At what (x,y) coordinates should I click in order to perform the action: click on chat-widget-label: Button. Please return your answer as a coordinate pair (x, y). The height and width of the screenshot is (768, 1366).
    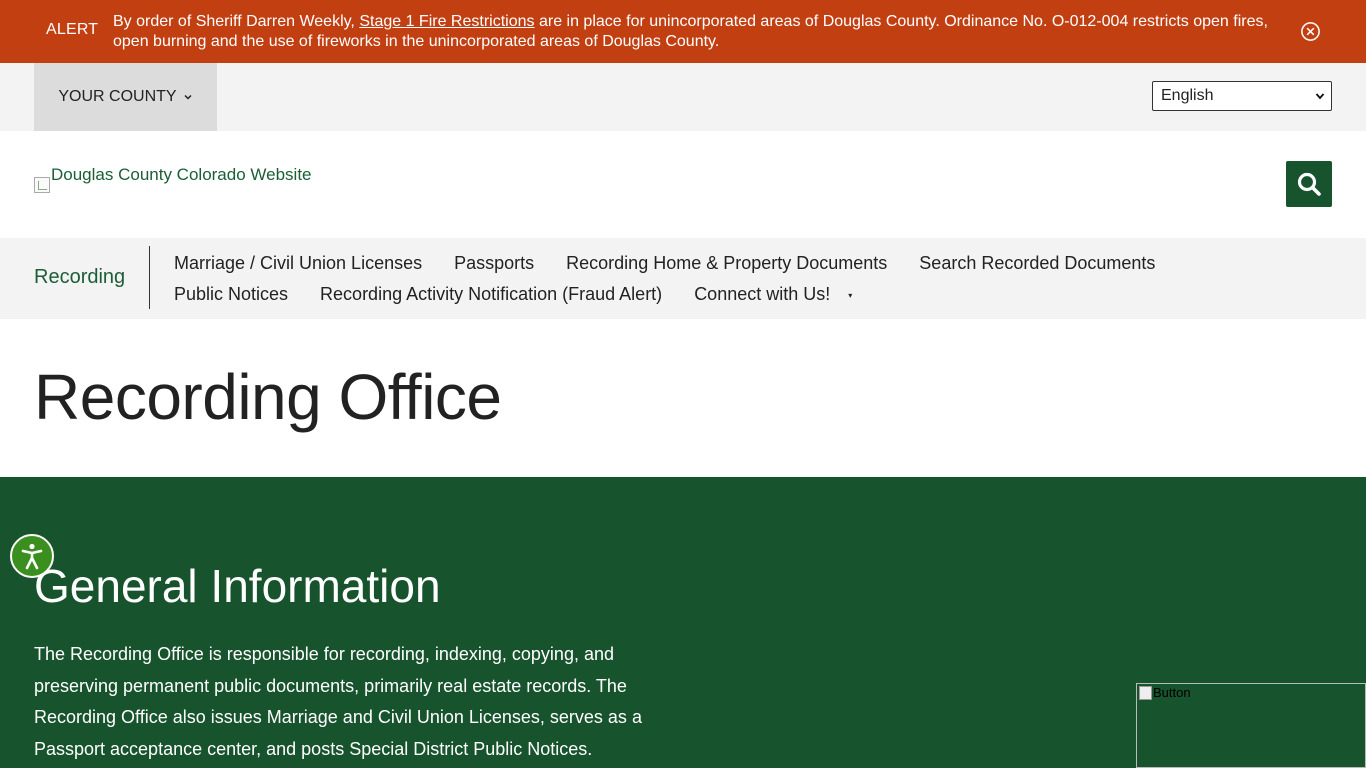
    Looking at the image, I should click on (1165, 692).